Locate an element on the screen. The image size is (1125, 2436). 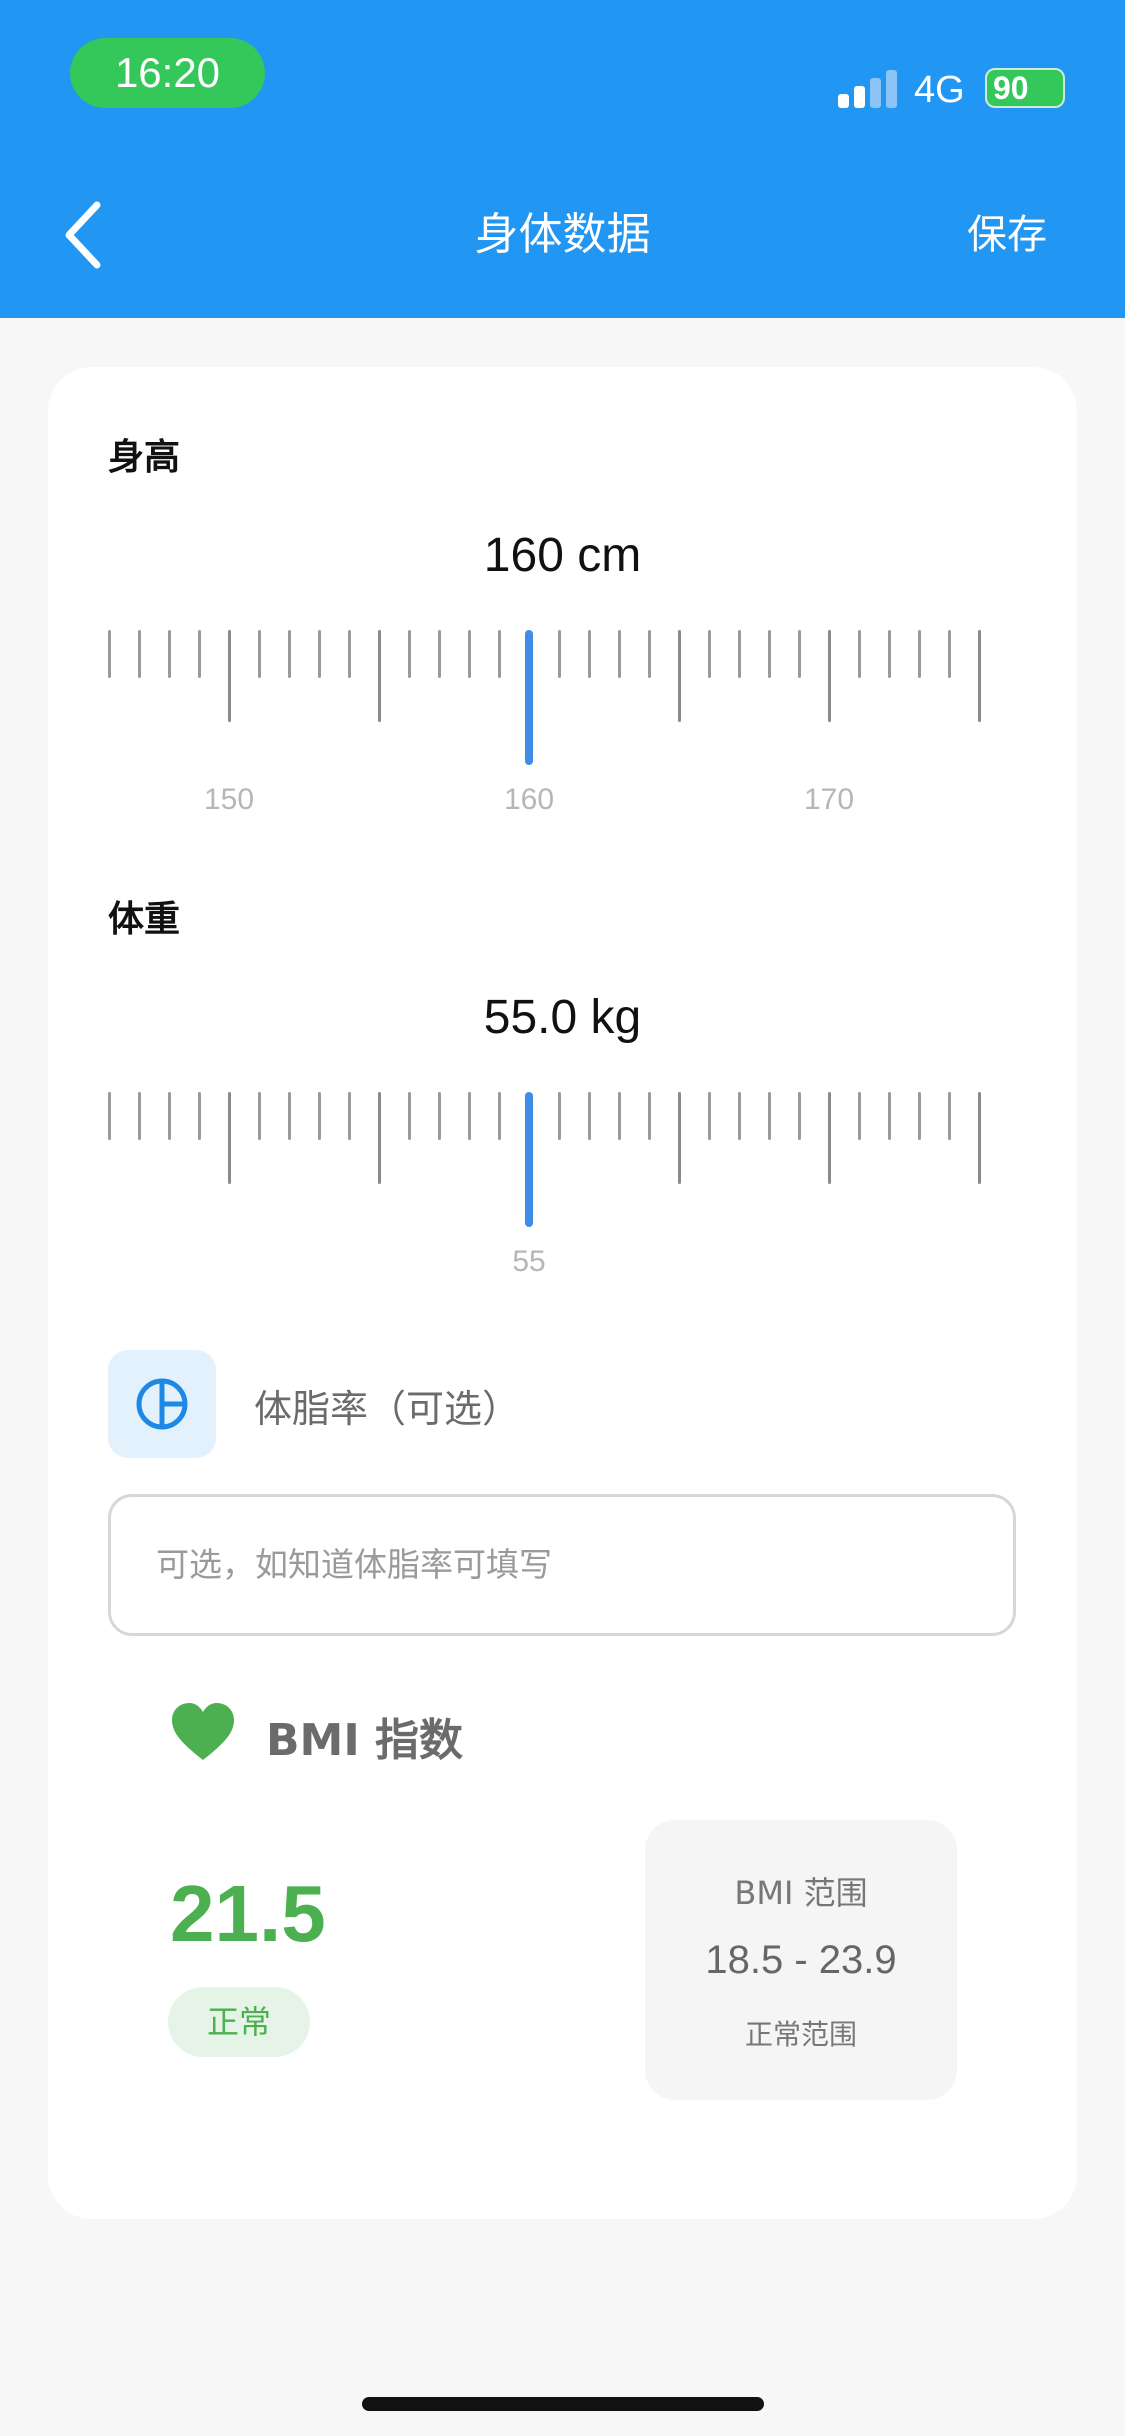
battery-level: 90 is located at coordinates (1011, 88).